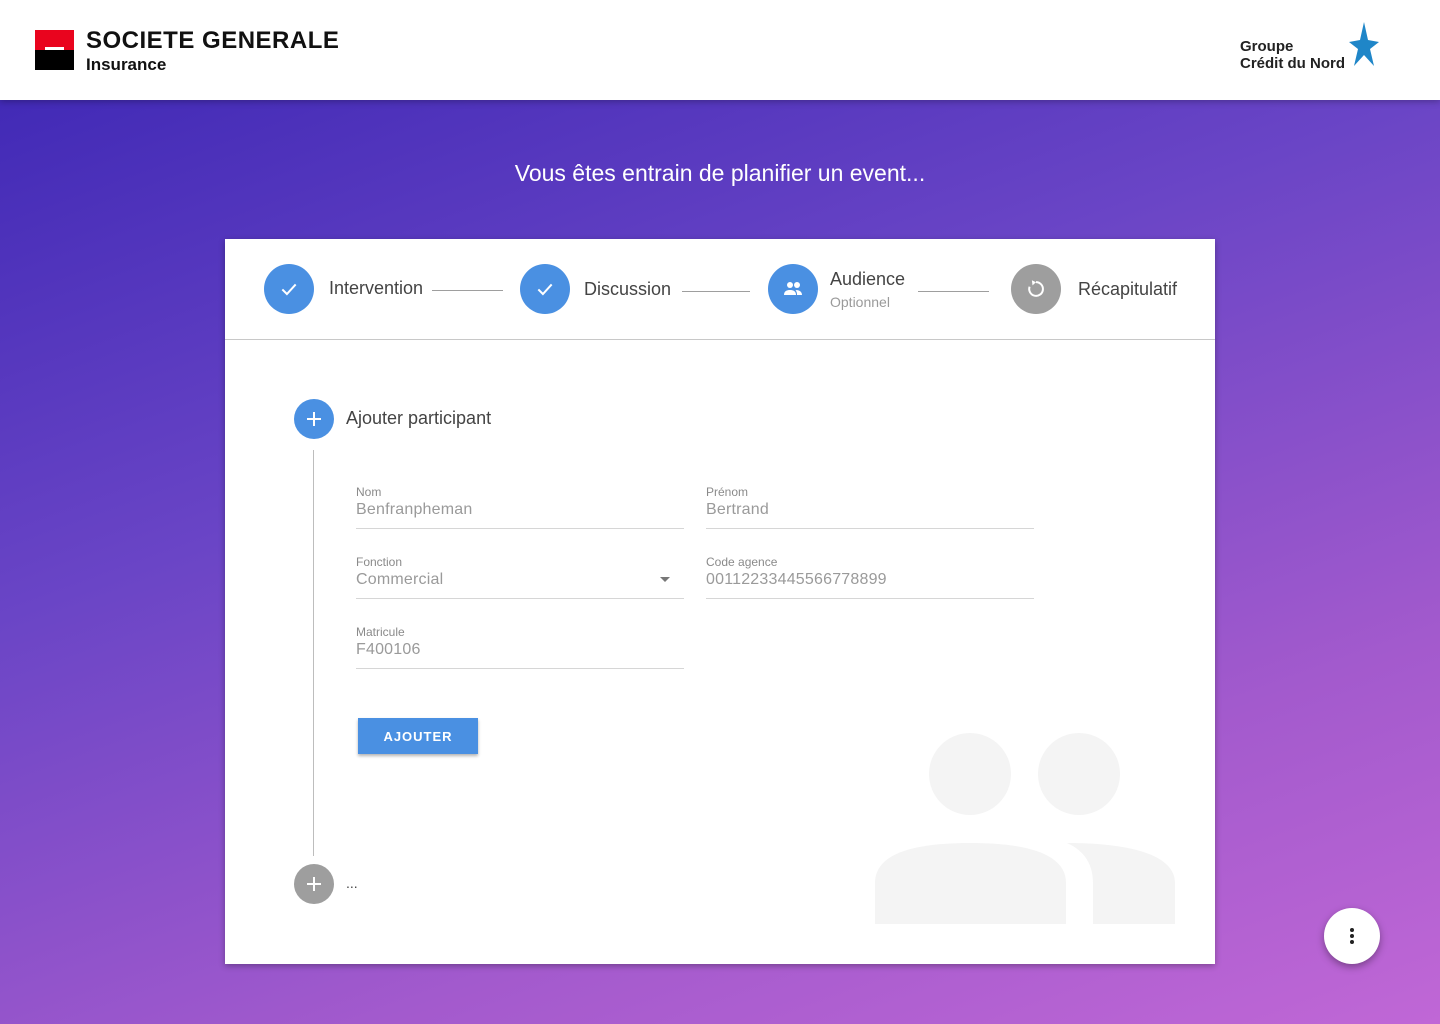  What do you see at coordinates (1025, 828) in the screenshot?
I see `people-illustration` at bounding box center [1025, 828].